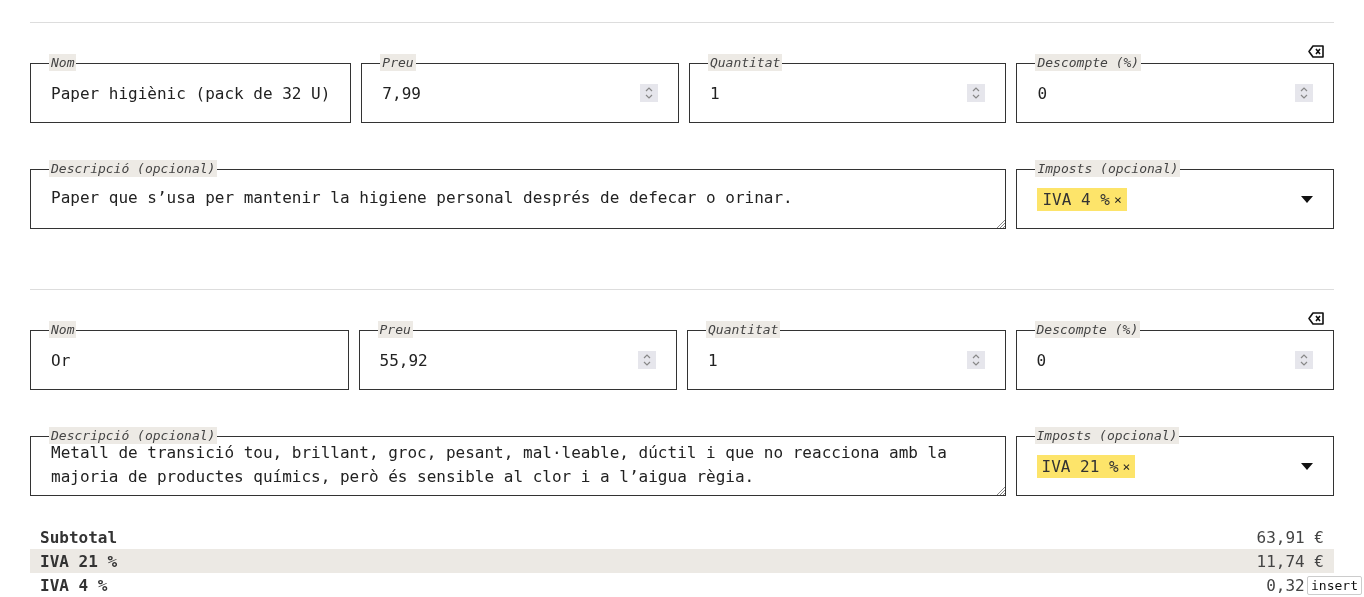 This screenshot has height=597, width=1364. I want to click on total-label: IVA 21 %, so click(79, 561).